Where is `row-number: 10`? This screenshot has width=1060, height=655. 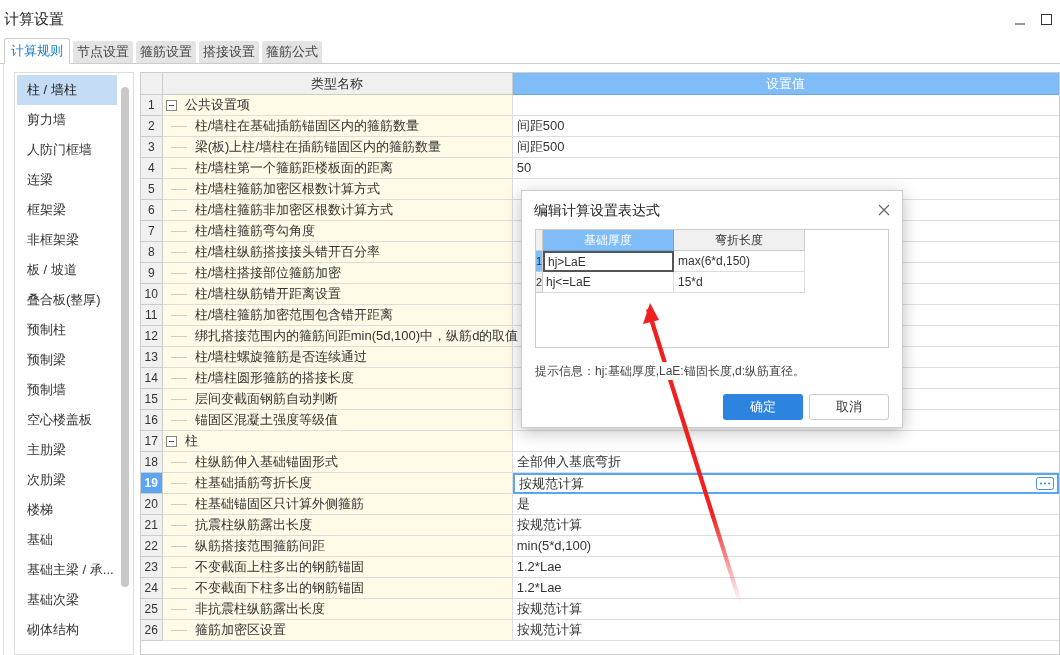
row-number: 10 is located at coordinates (151, 294).